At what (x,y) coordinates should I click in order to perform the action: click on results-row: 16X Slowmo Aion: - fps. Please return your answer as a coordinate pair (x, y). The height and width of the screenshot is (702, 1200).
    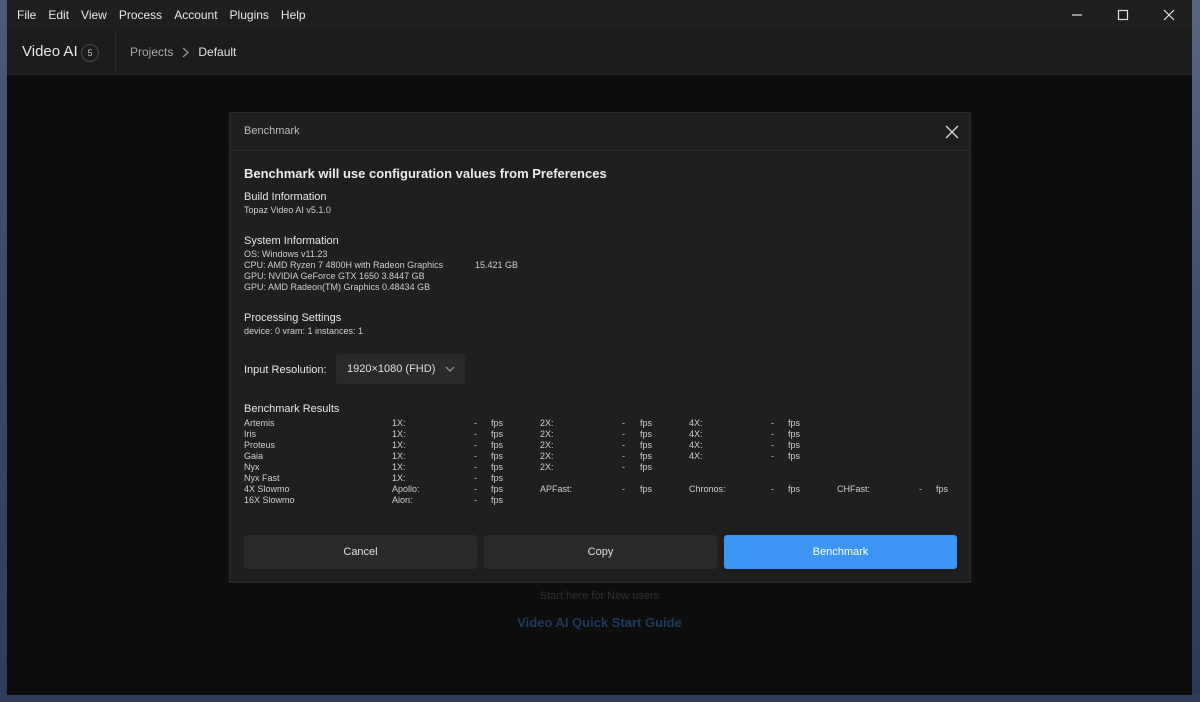
    Looking at the image, I should click on (601, 500).